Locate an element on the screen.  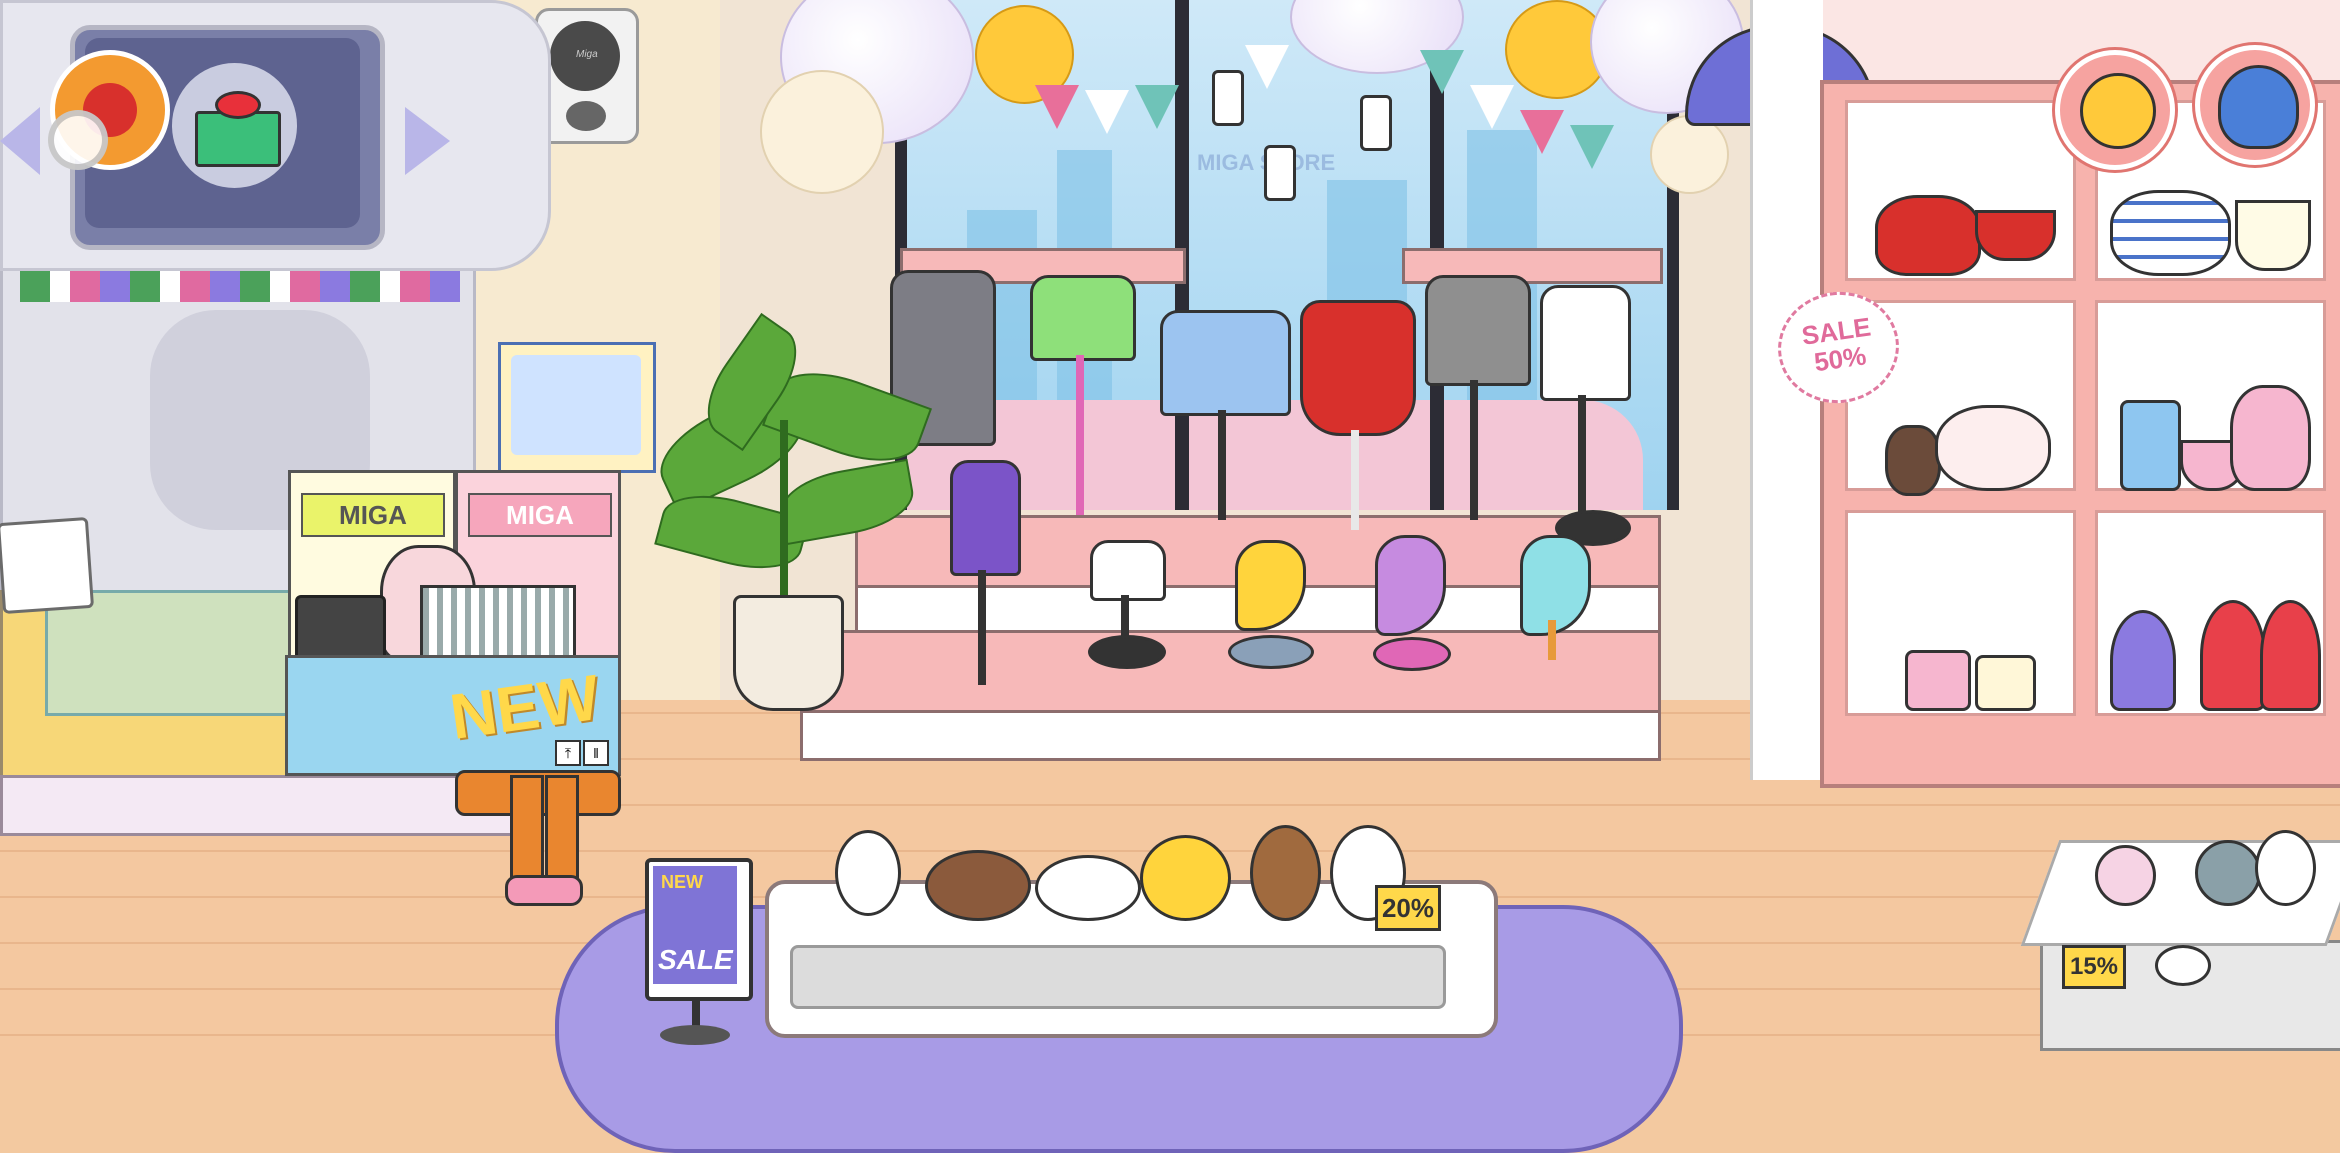
rotate-icon: ⤒ is located at coordinates (568, 753).